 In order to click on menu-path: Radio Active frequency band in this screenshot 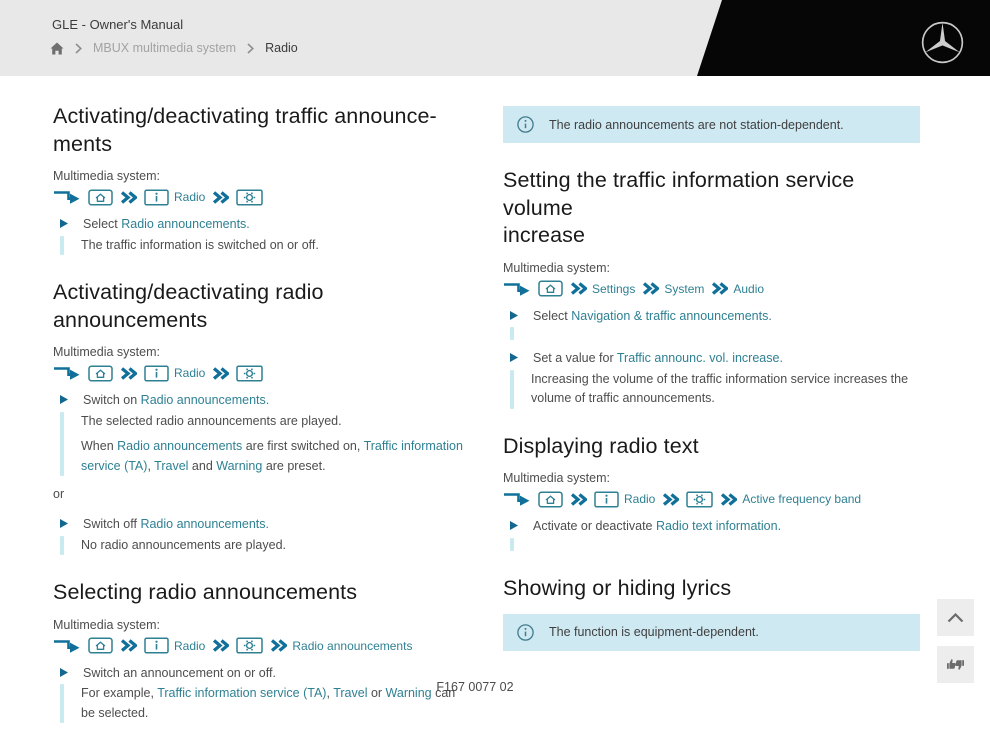, I will do `click(711, 499)`.